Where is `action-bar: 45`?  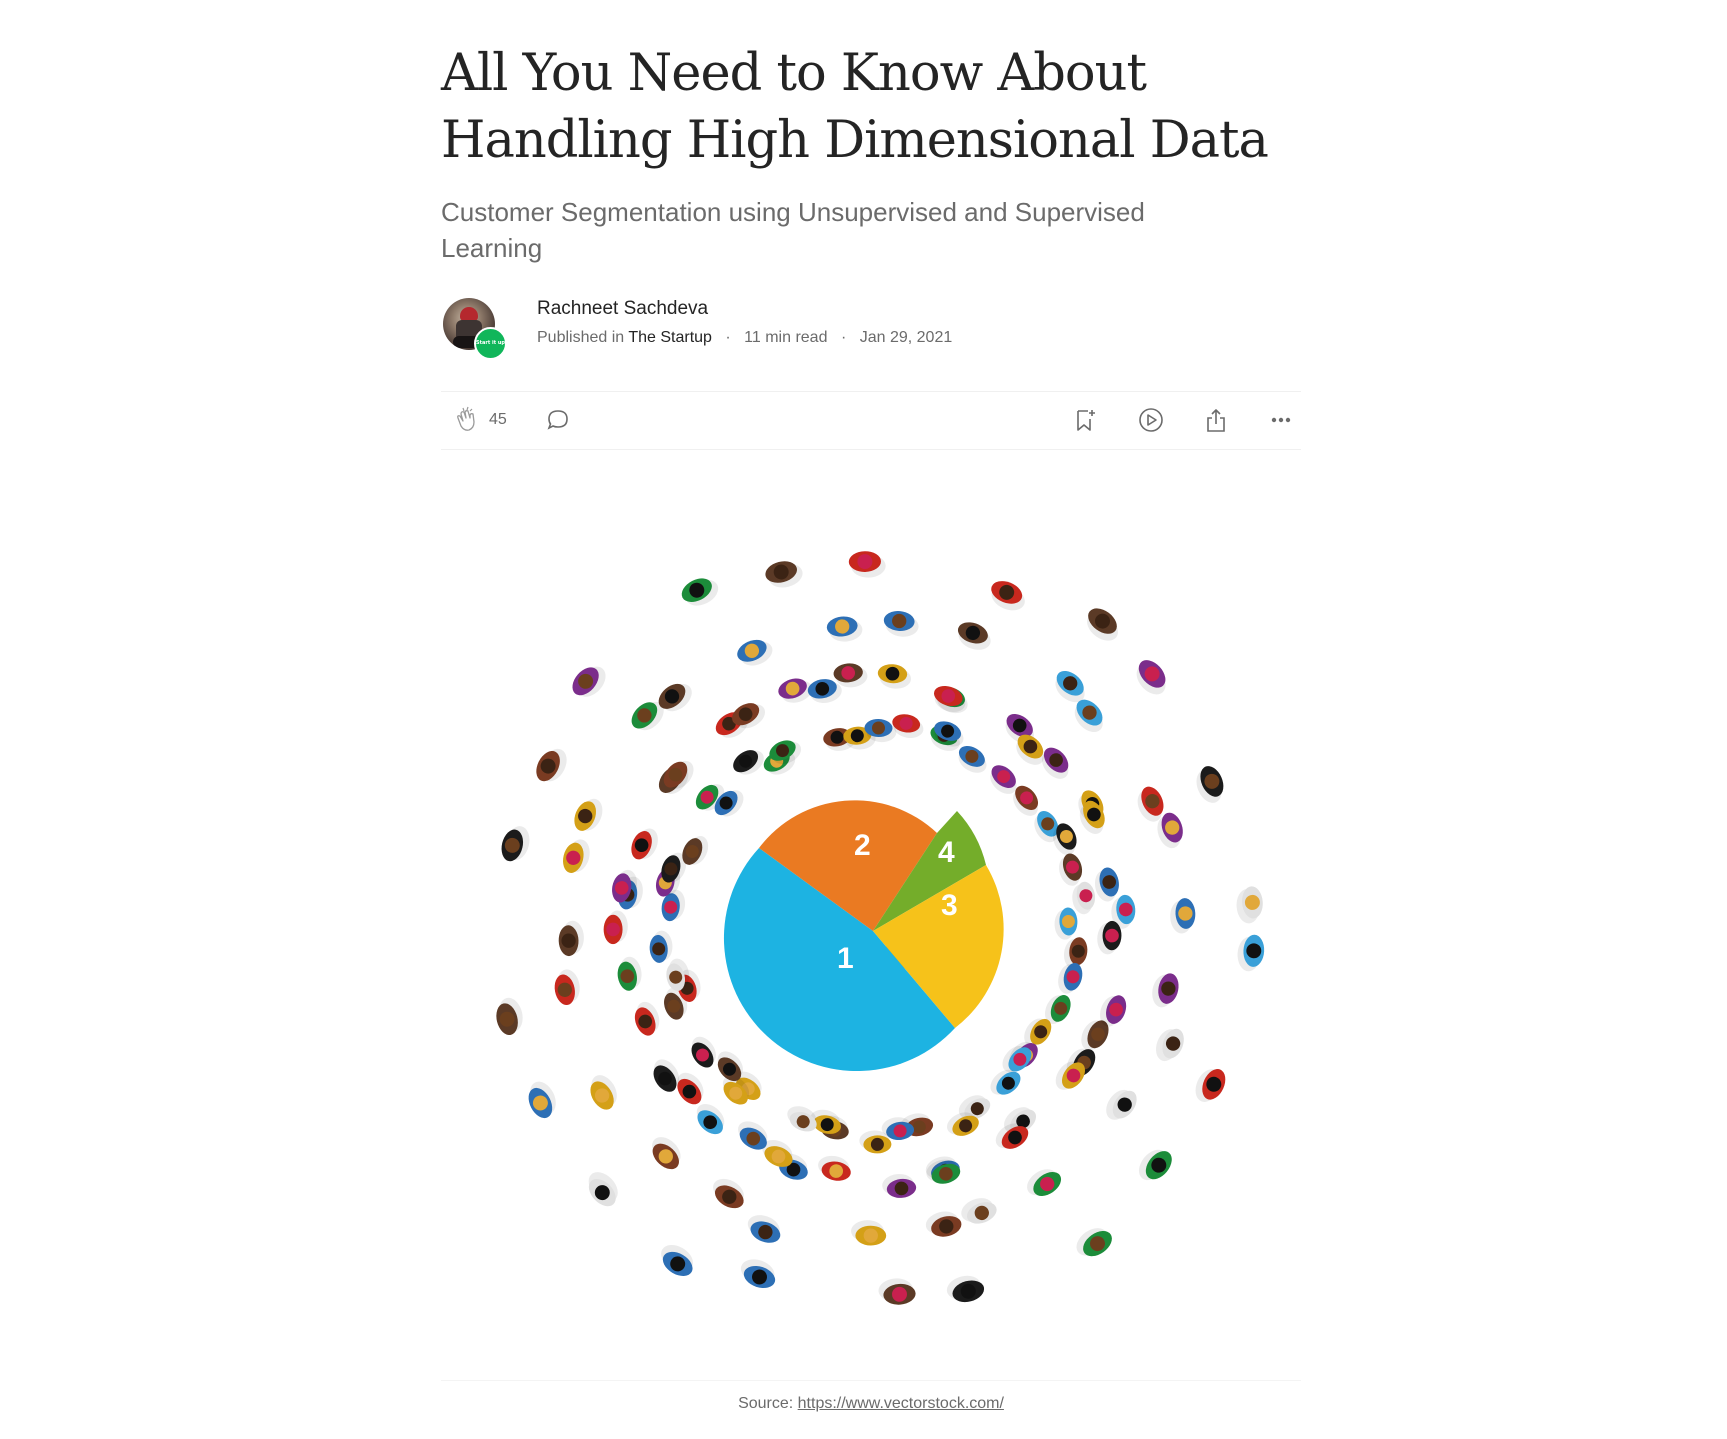
action-bar: 45 is located at coordinates (871, 420).